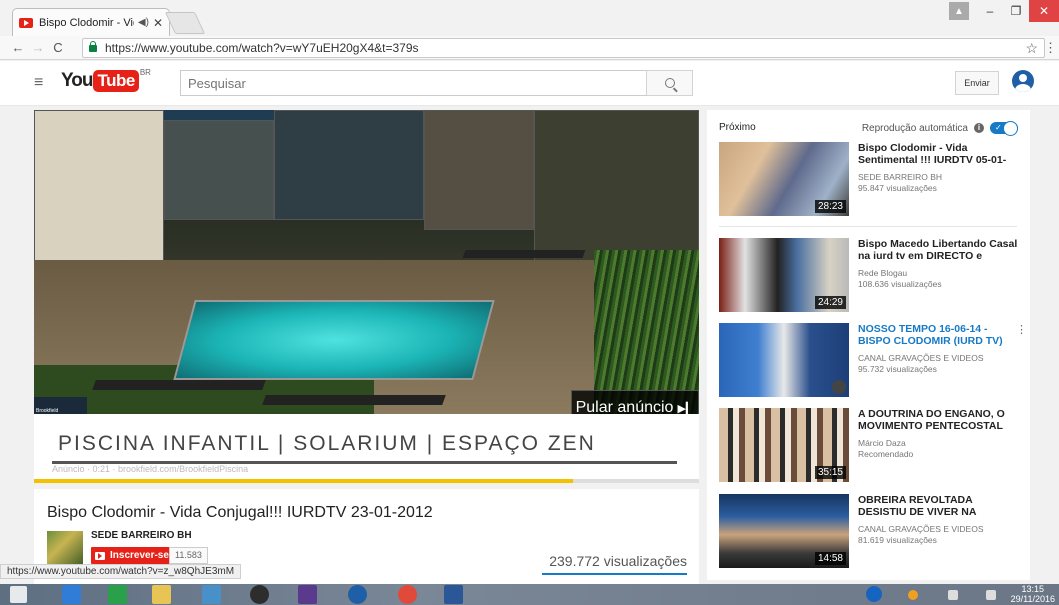 This screenshot has width=1059, height=605. What do you see at coordinates (453, 594) in the screenshot?
I see `word-icon` at bounding box center [453, 594].